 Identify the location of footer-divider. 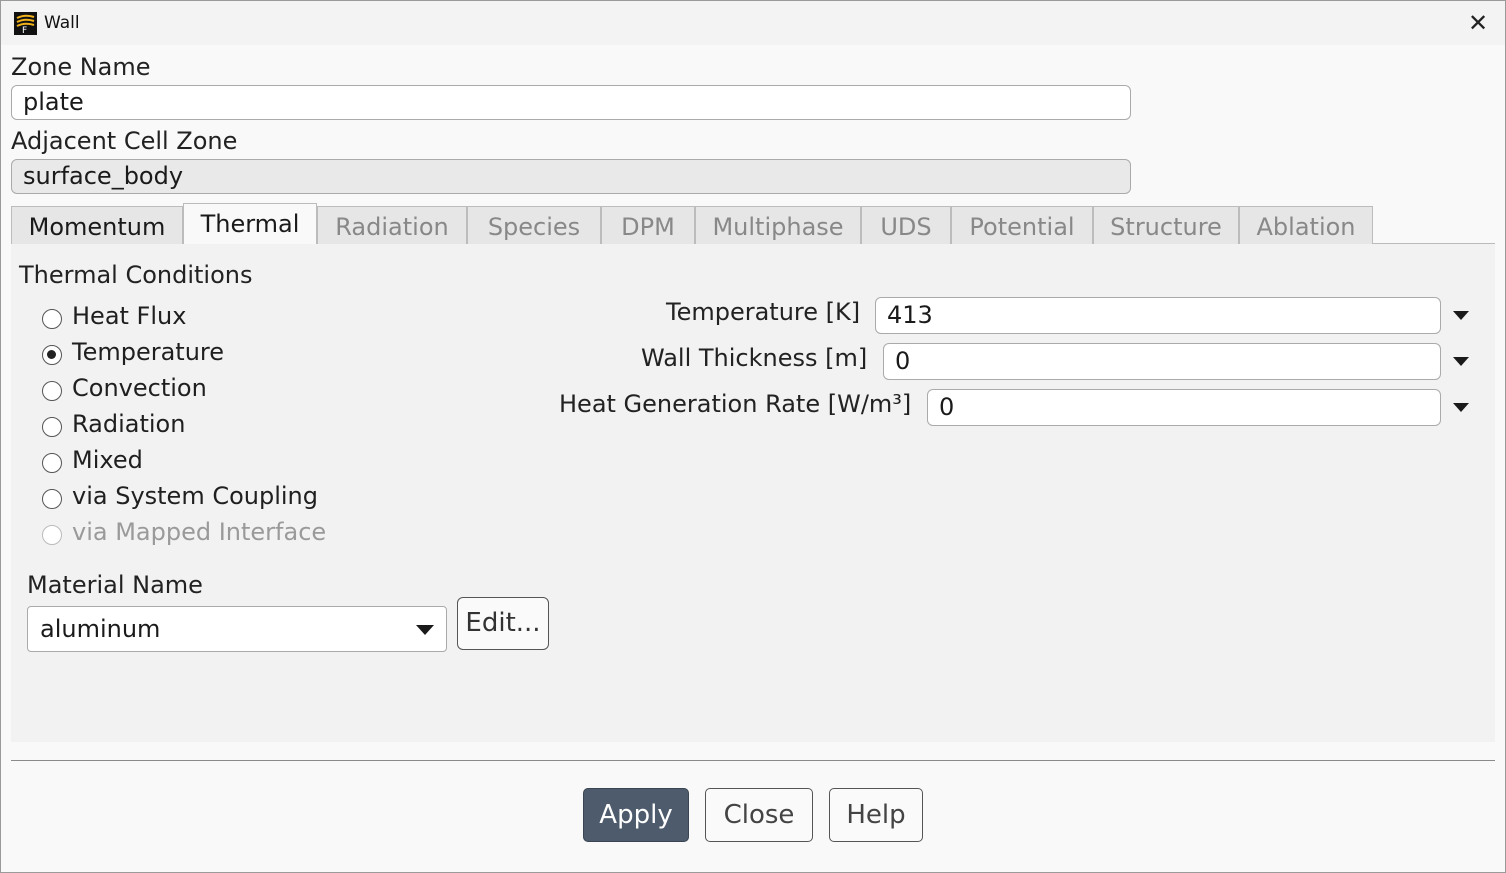
(753, 760).